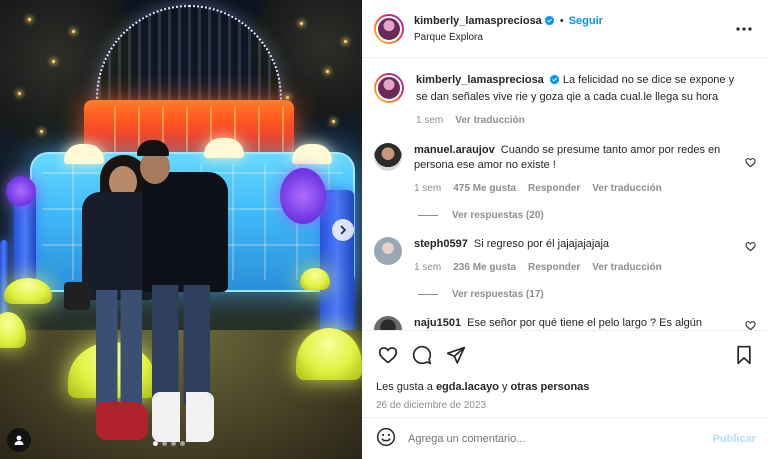 The image size is (768, 459). What do you see at coordinates (541, 244) in the screenshot?
I see `comment-text: Si regreso por él jajajajajaja` at bounding box center [541, 244].